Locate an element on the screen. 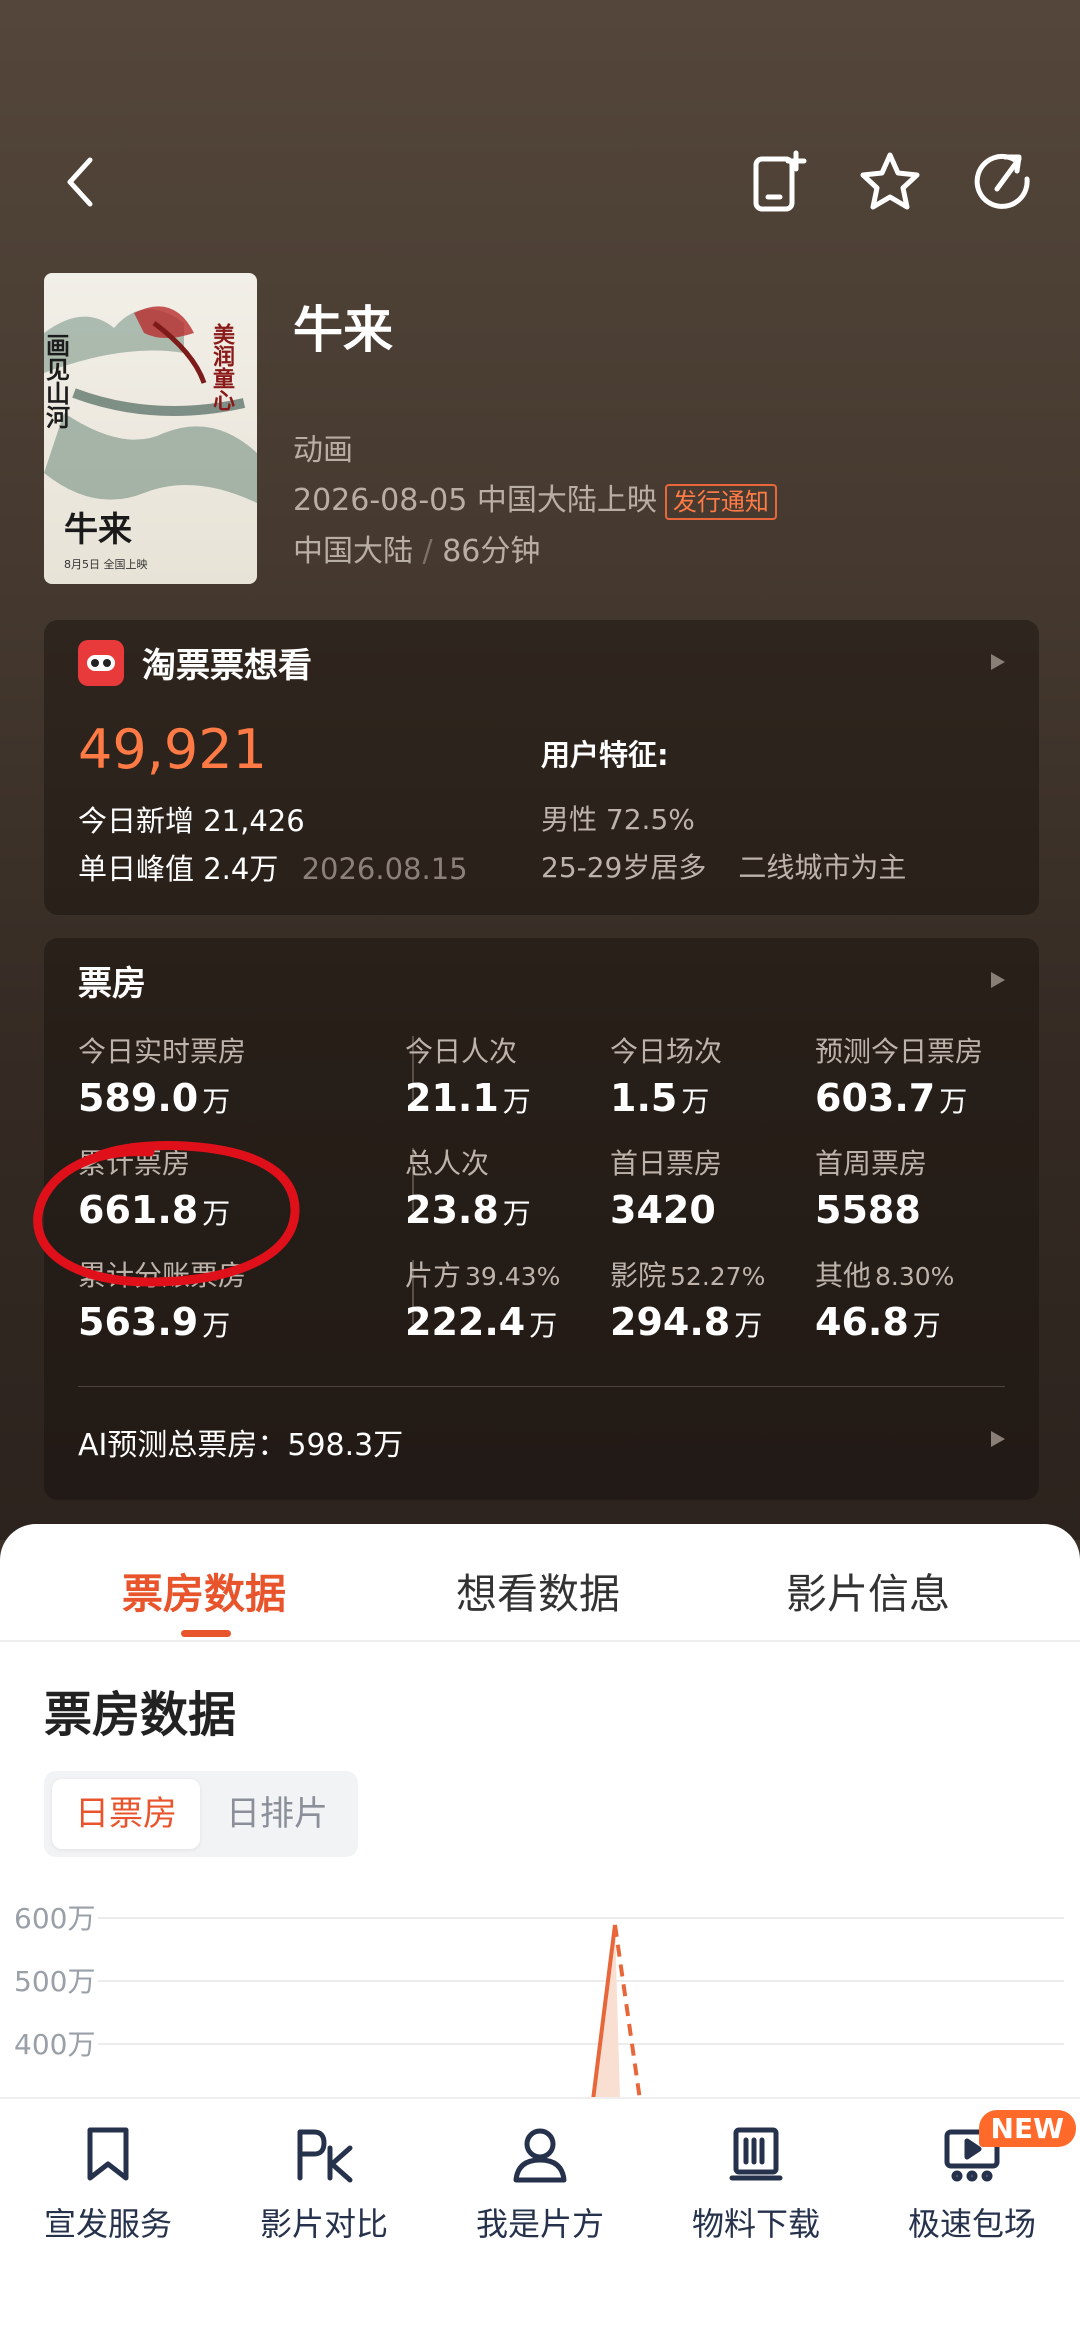 This screenshot has height=2339, width=1080. chart-y-tick-label: 400万 is located at coordinates (54, 2044).